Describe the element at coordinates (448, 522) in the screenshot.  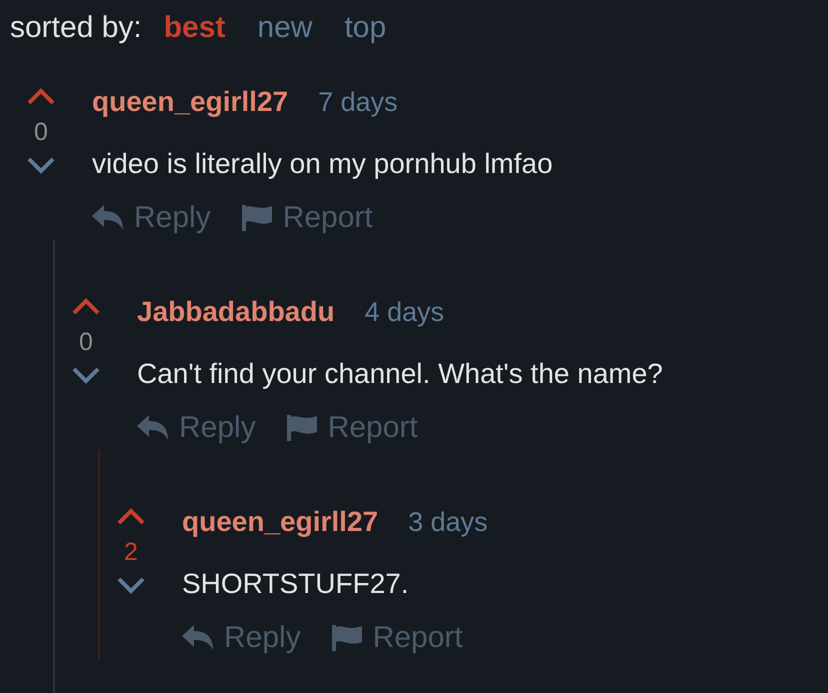
I see `timestamp: 3 days` at that location.